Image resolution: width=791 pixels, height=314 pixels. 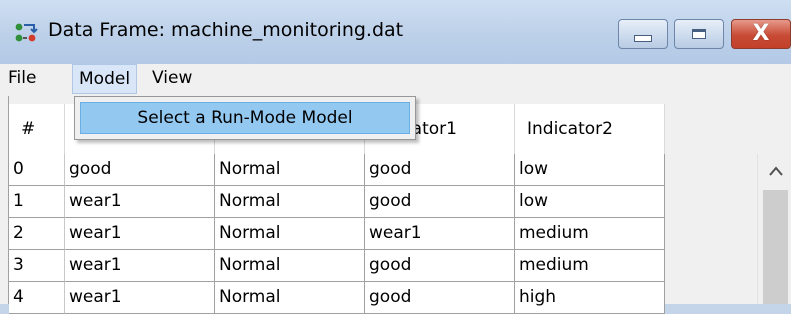 What do you see at coordinates (37, 170) in the screenshot?
I see `table-row-index: 0` at bounding box center [37, 170].